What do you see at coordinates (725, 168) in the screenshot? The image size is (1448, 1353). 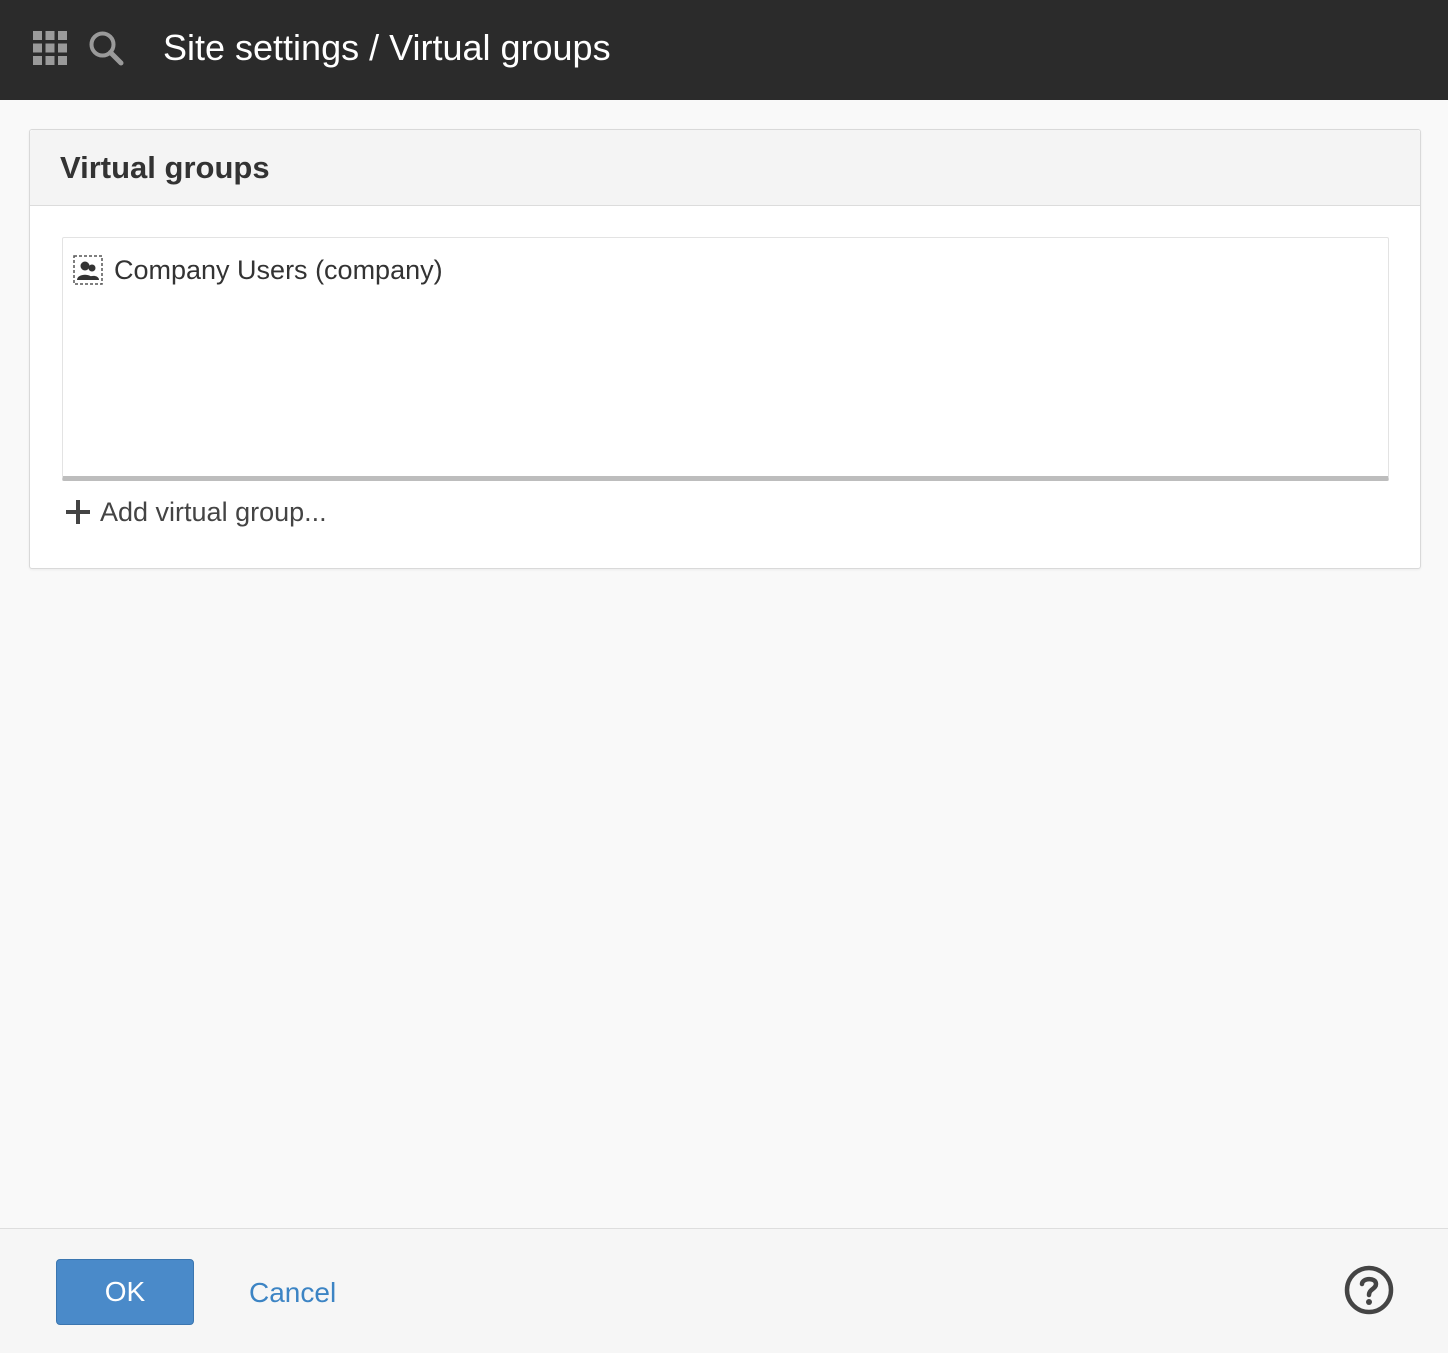 I see `panel-header: Virtual groups` at bounding box center [725, 168].